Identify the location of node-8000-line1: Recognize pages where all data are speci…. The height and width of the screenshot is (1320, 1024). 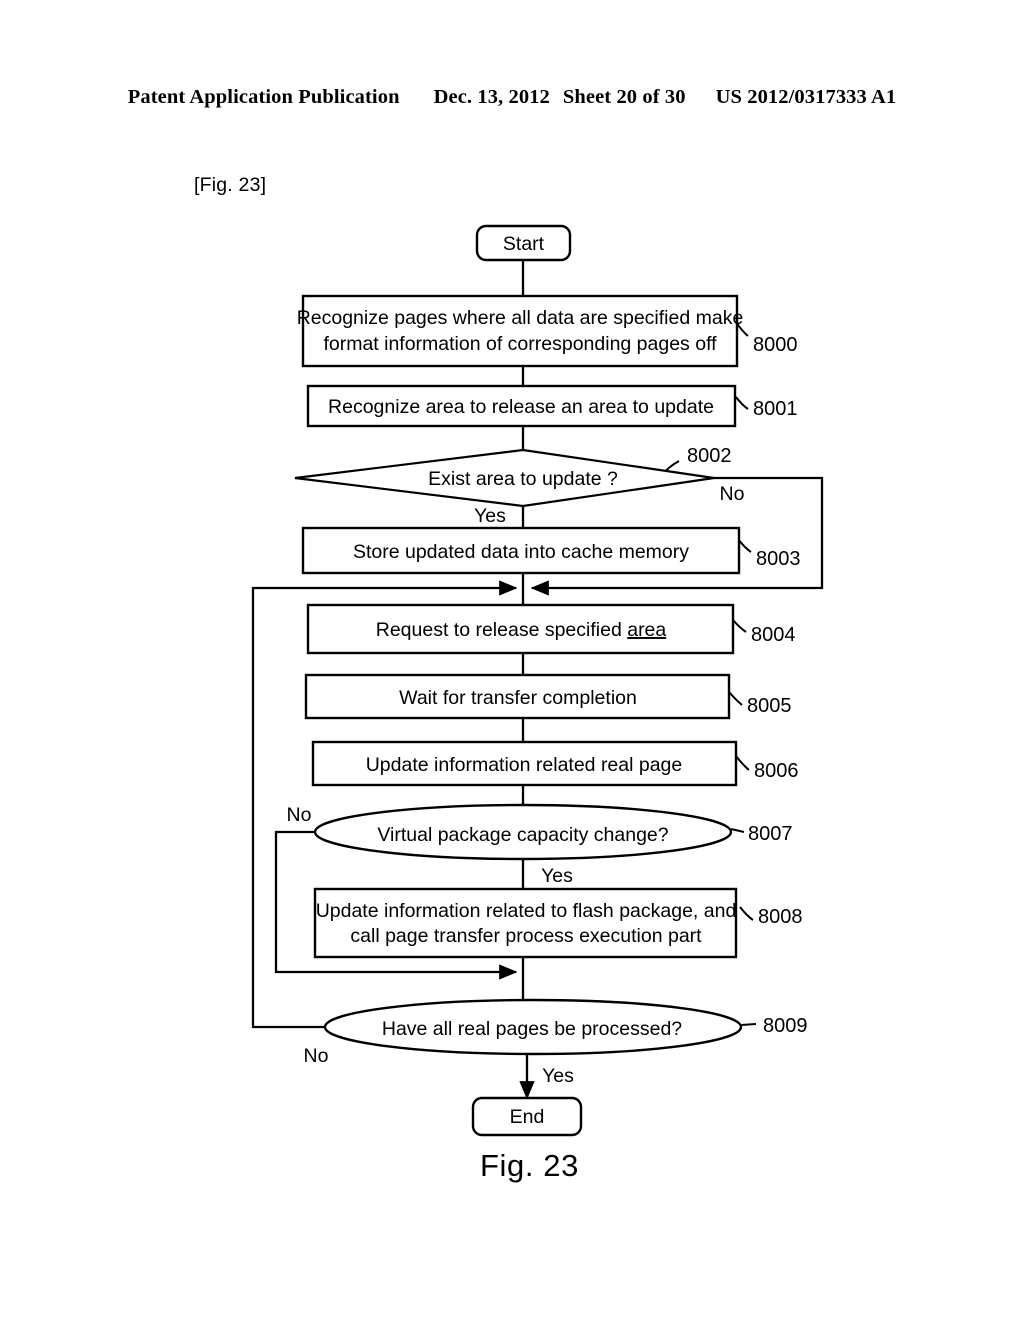
(520, 318).